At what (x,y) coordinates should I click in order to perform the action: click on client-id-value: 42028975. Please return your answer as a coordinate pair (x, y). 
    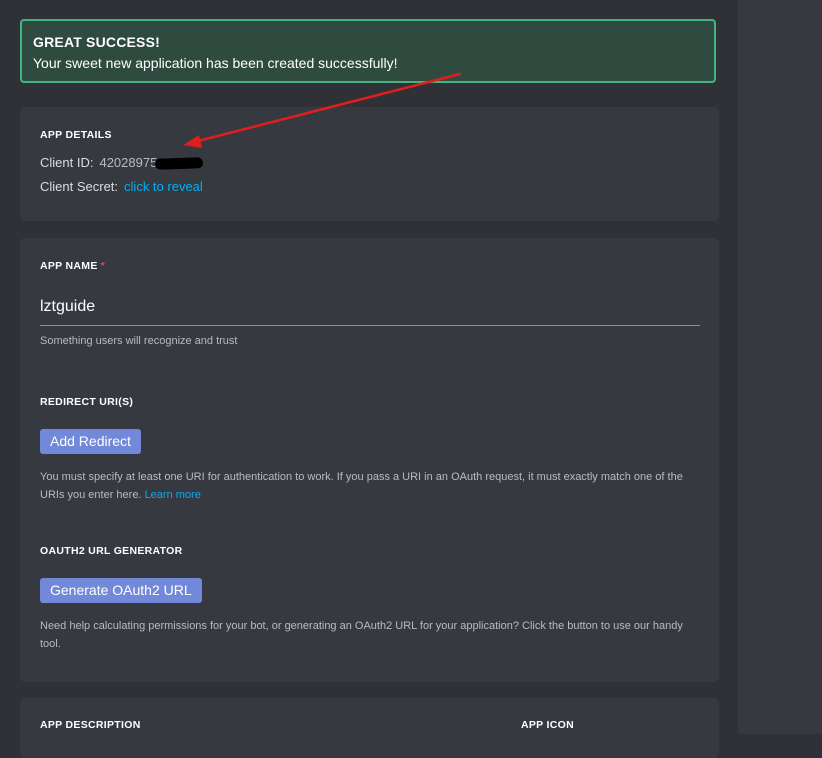
    Looking at the image, I should click on (151, 162).